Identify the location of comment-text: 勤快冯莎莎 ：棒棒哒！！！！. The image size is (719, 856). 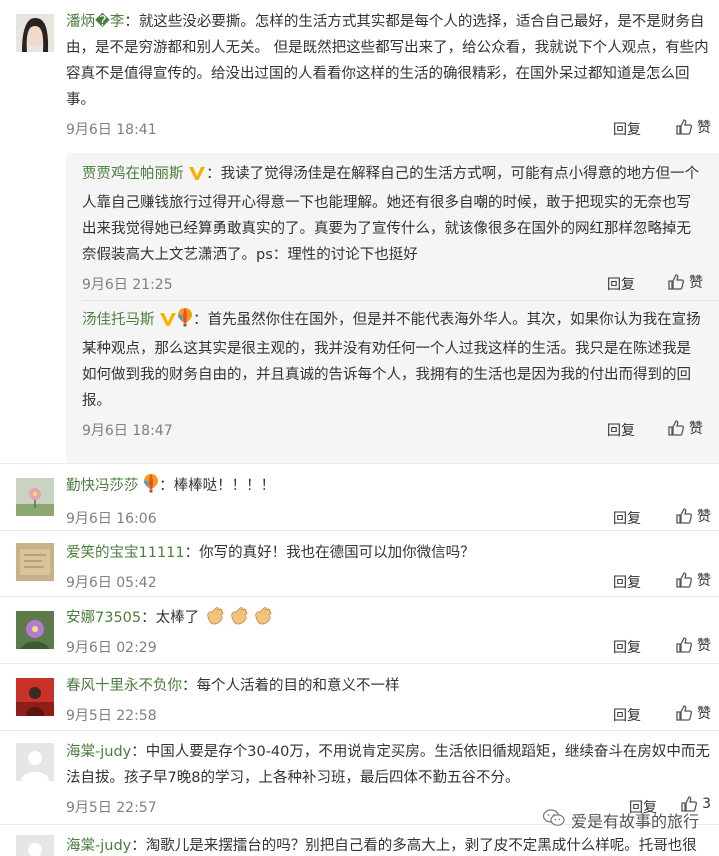
(388, 487).